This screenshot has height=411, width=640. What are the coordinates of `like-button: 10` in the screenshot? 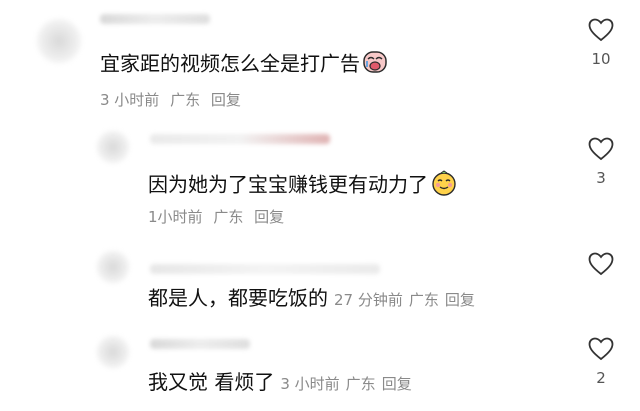 It's located at (601, 43).